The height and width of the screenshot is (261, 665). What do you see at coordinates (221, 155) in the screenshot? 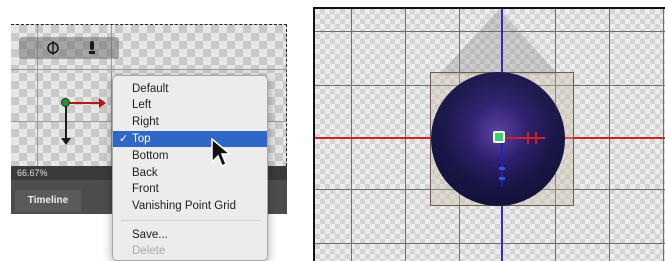
I see `mouse-pointer-icon` at bounding box center [221, 155].